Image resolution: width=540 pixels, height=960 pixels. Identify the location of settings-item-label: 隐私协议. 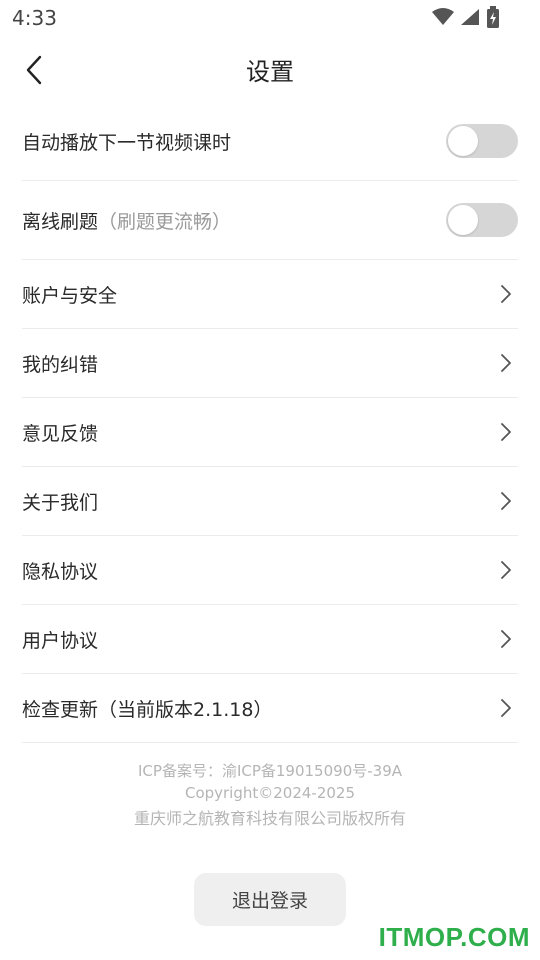
(60, 571).